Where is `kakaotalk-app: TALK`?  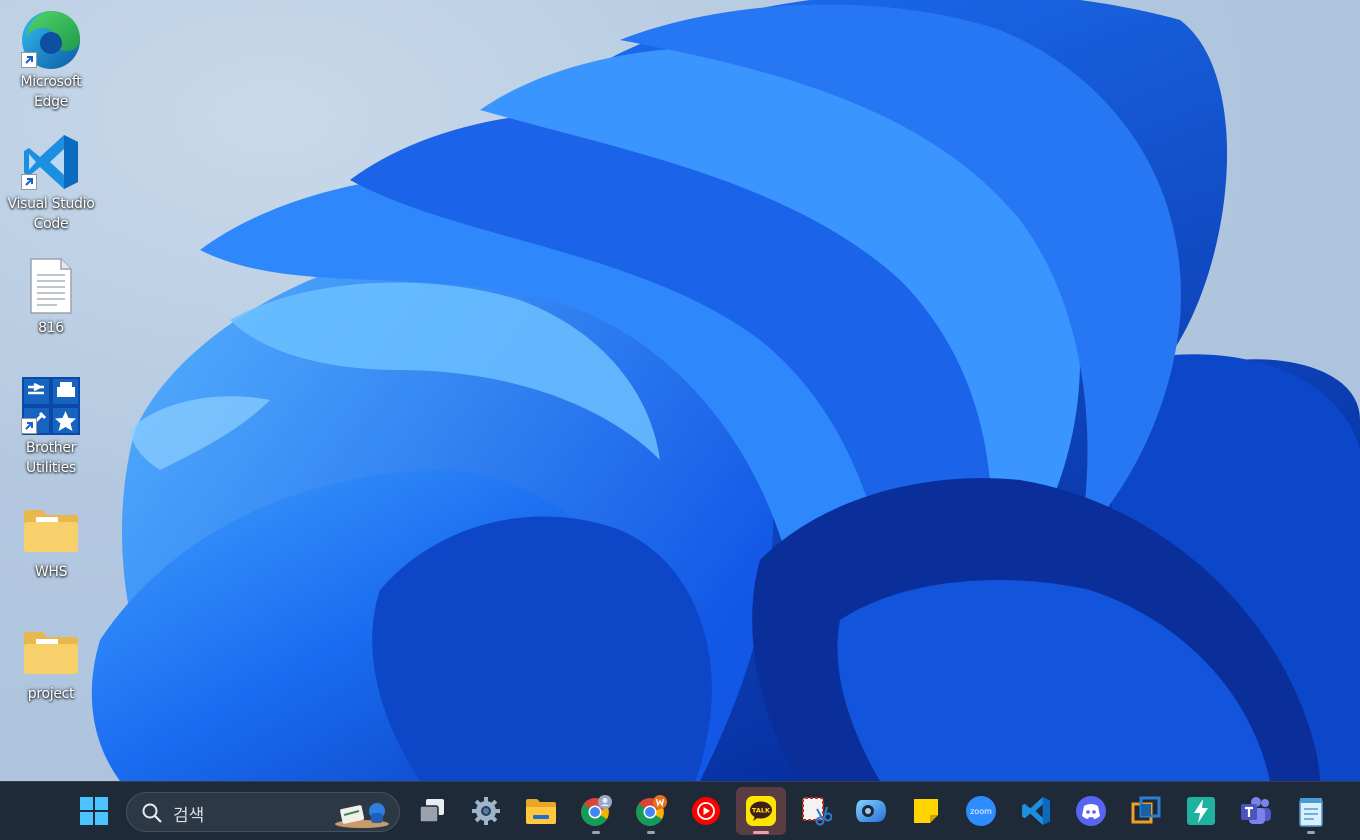 kakaotalk-app: TALK is located at coordinates (761, 811).